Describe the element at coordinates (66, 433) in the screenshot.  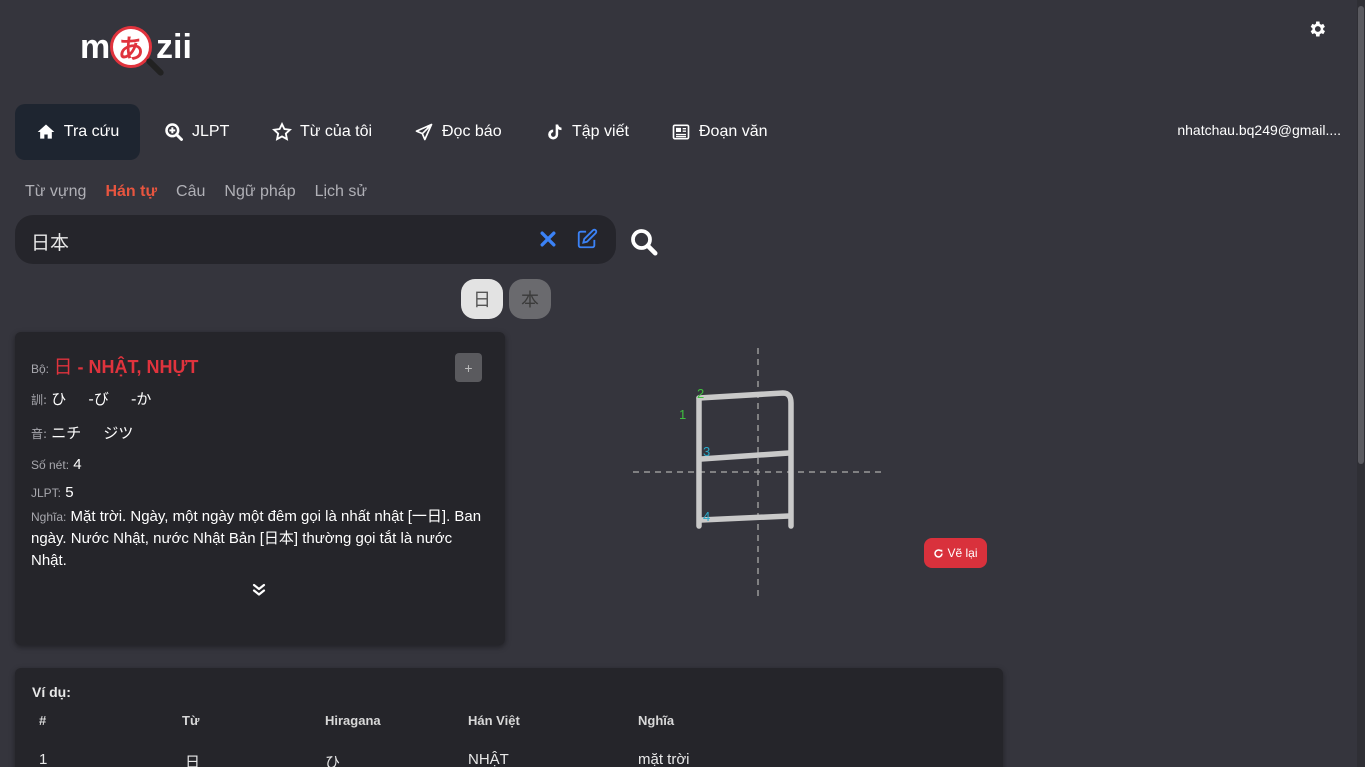
I see `on-reading: ニチ` at that location.